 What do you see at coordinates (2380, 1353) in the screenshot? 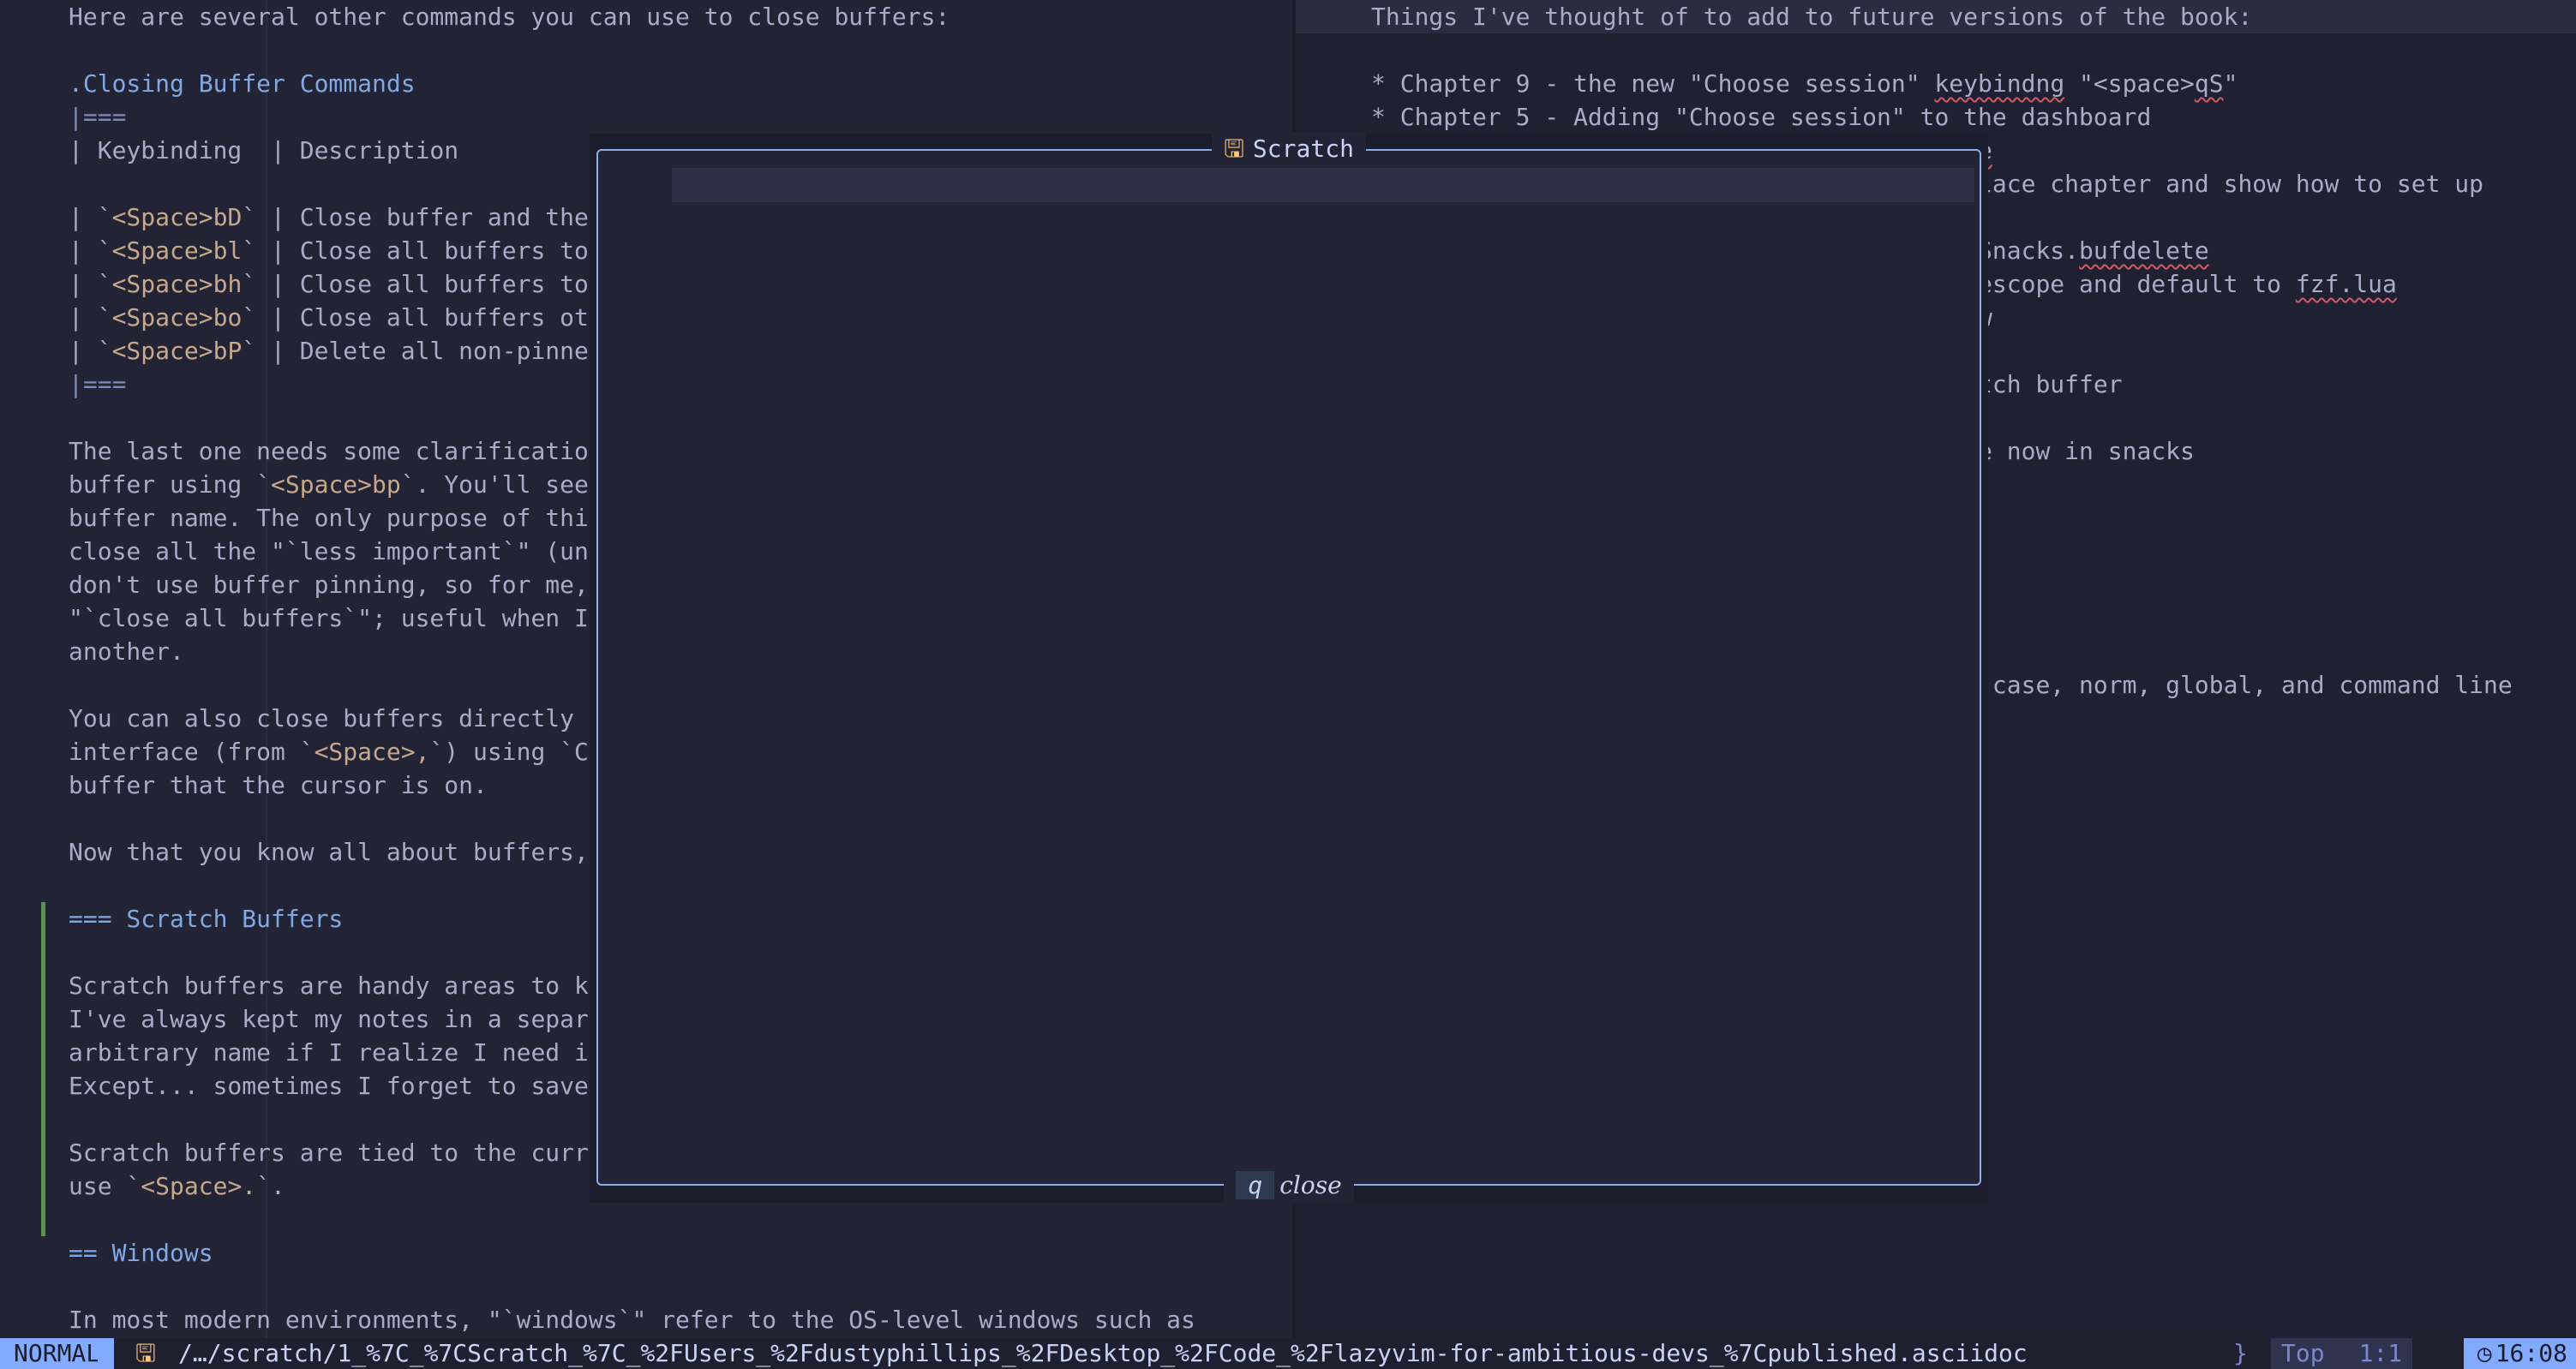
I see `cursor-position: 1:1` at bounding box center [2380, 1353].